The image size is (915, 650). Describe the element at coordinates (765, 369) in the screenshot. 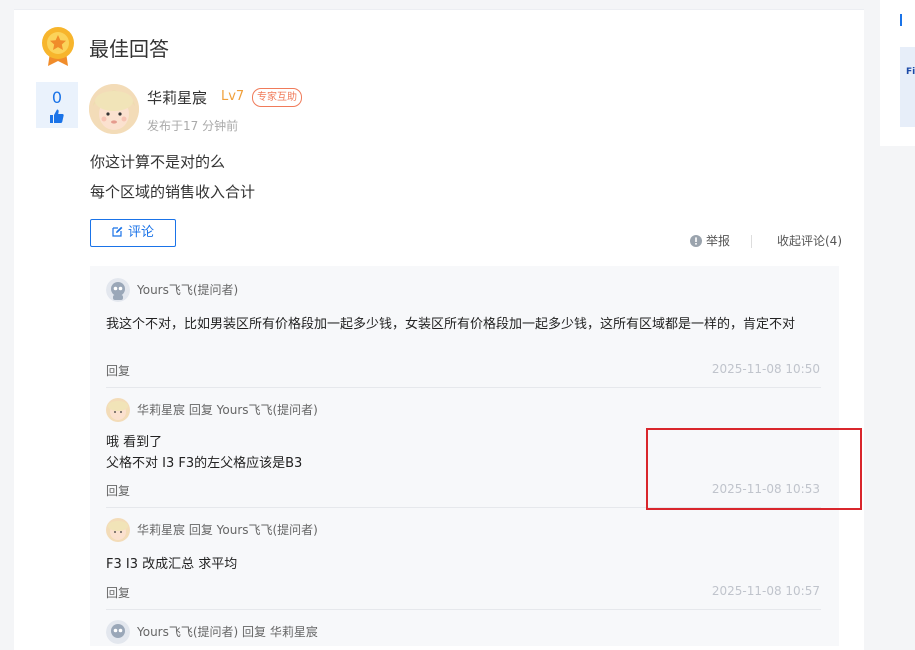

I see `comment-time: 2025-11-08 10:50` at that location.